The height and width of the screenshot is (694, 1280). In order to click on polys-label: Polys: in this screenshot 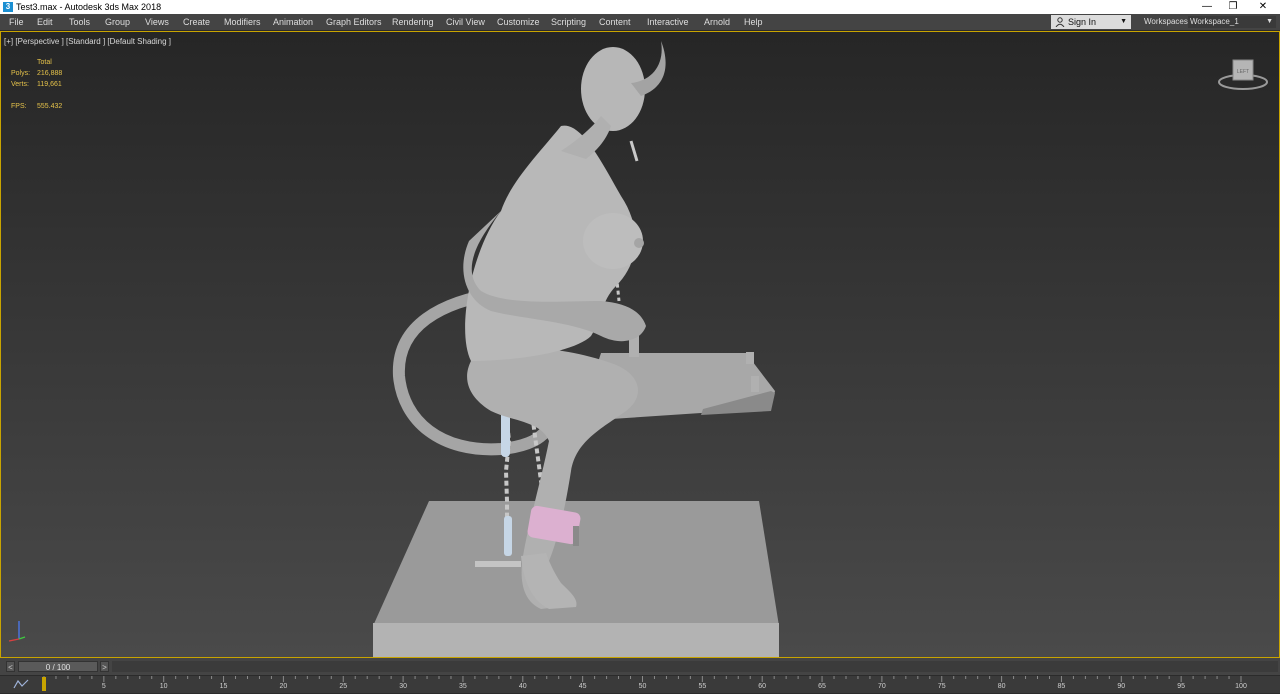, I will do `click(21, 73)`.